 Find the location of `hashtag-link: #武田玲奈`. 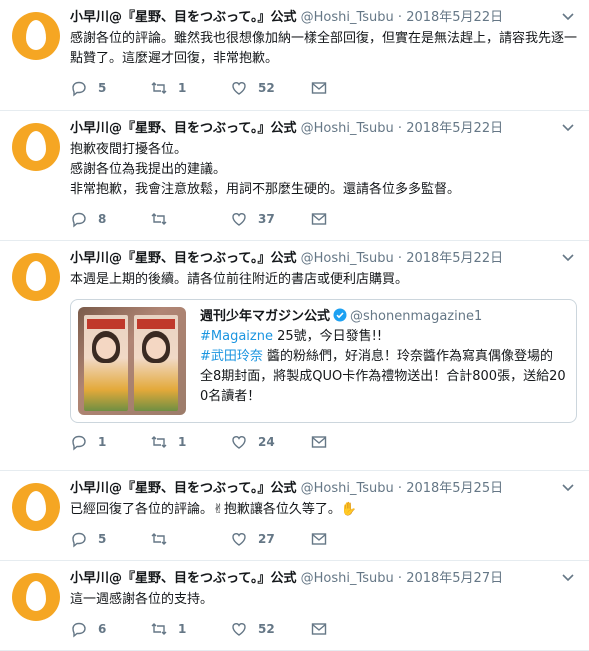

hashtag-link: #武田玲奈 is located at coordinates (231, 356).